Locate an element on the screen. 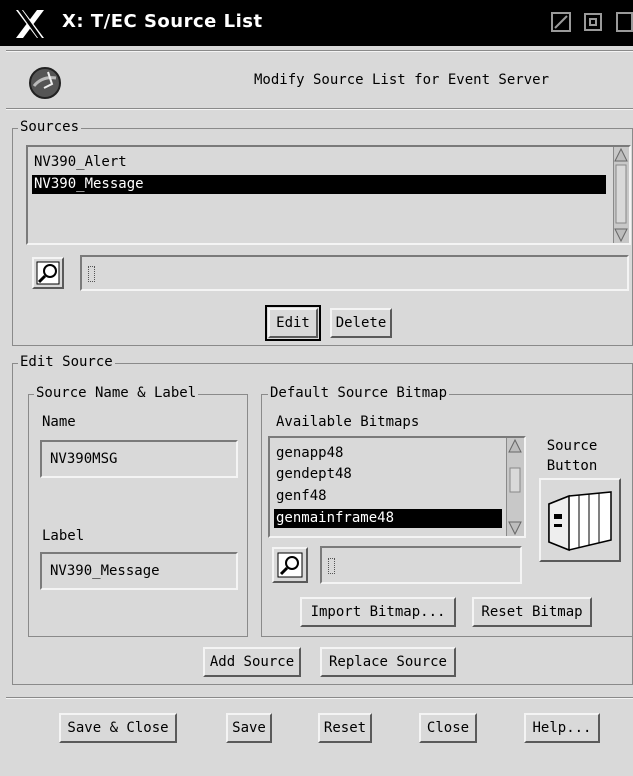 This screenshot has width=633, height=776. mainframe-icon is located at coordinates (580, 521).